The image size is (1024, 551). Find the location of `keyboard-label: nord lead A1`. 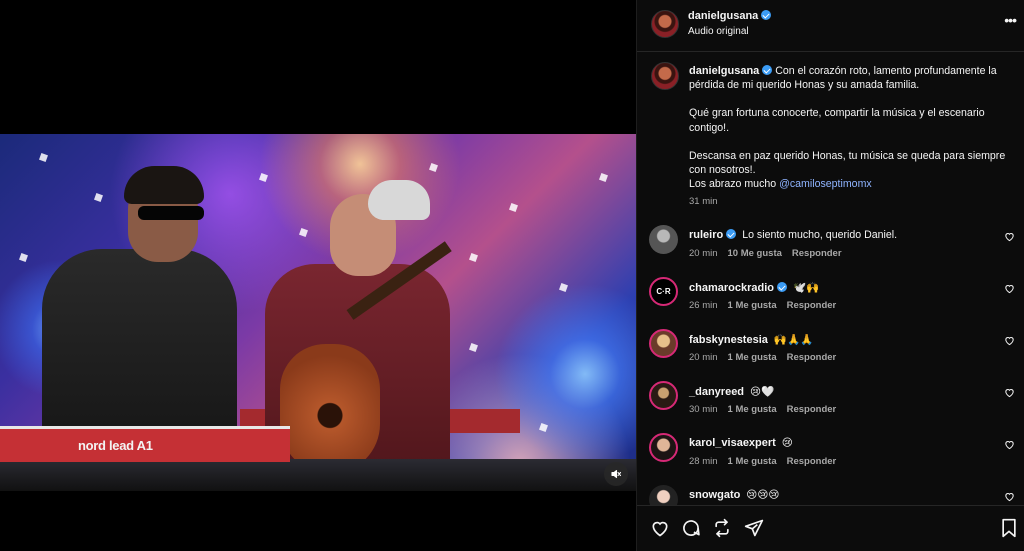

keyboard-label: nord lead A1 is located at coordinates (115, 445).